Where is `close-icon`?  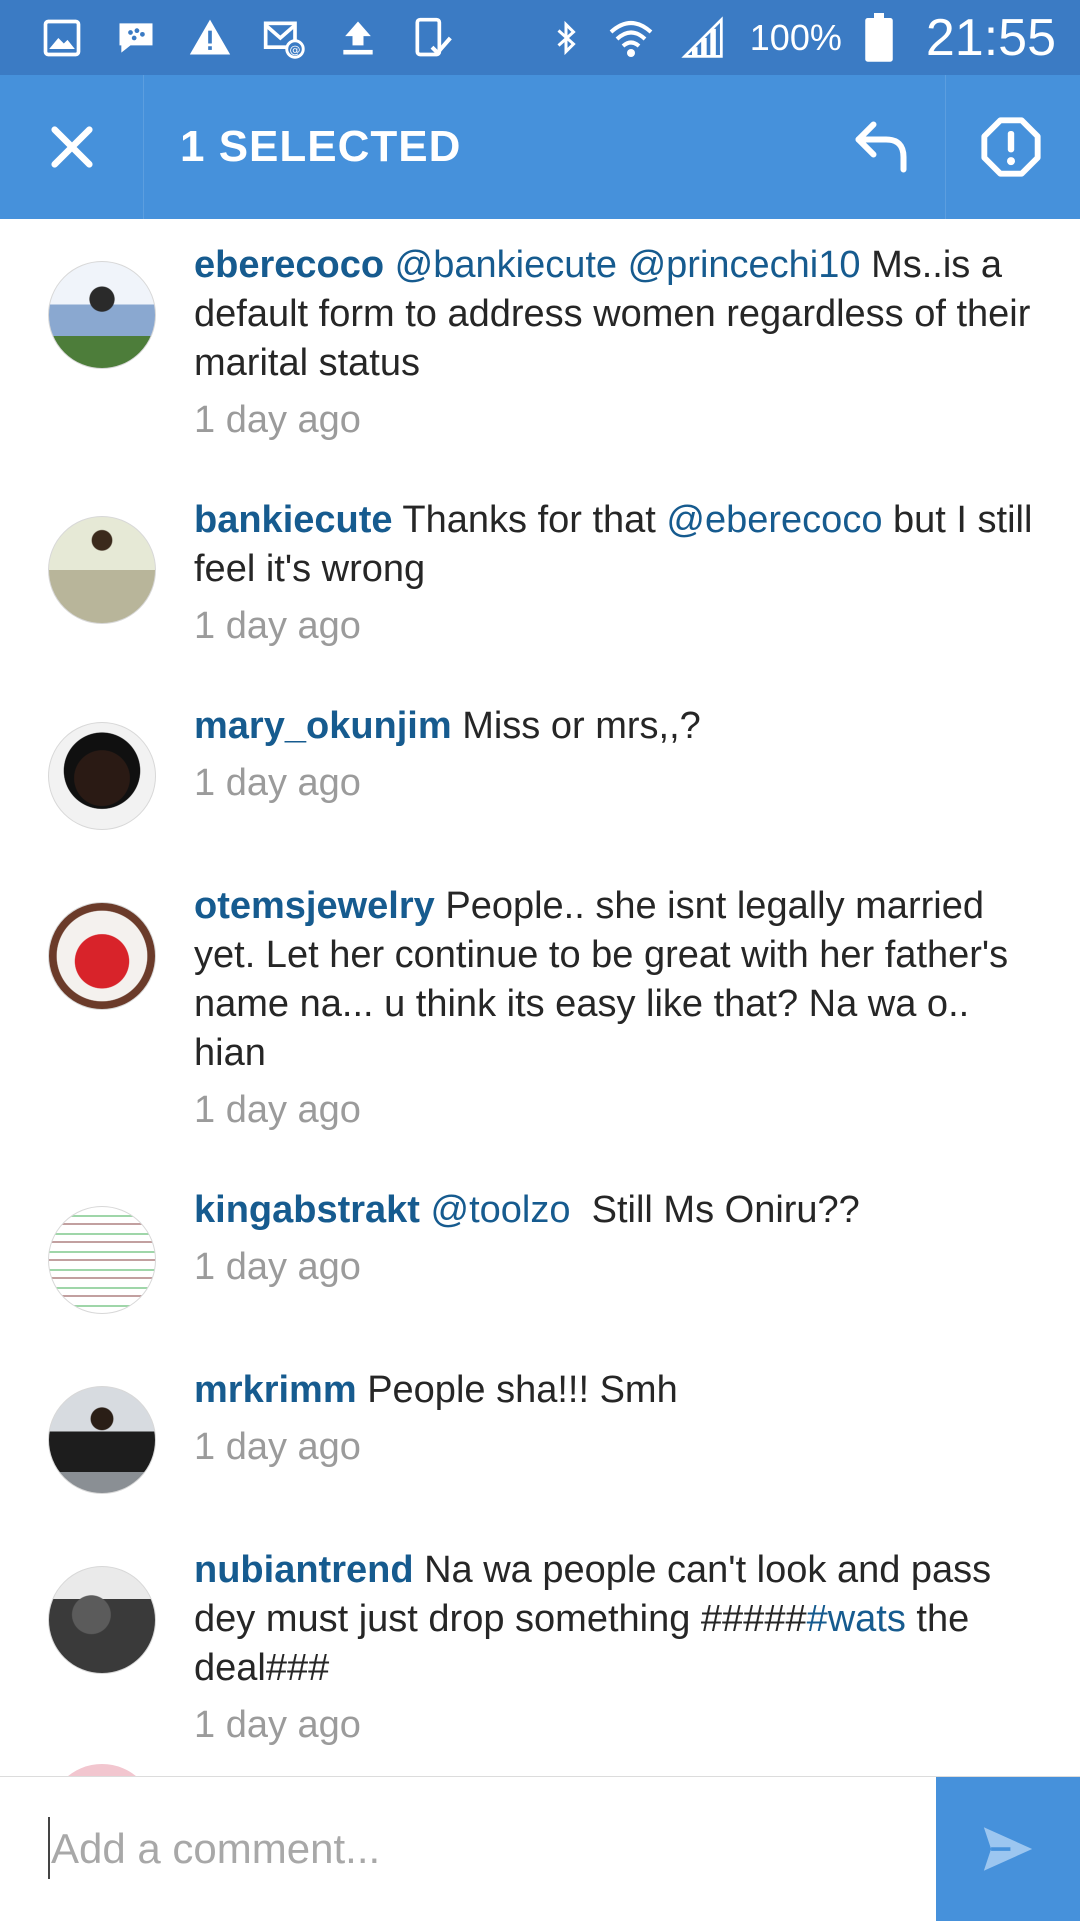 close-icon is located at coordinates (71, 147).